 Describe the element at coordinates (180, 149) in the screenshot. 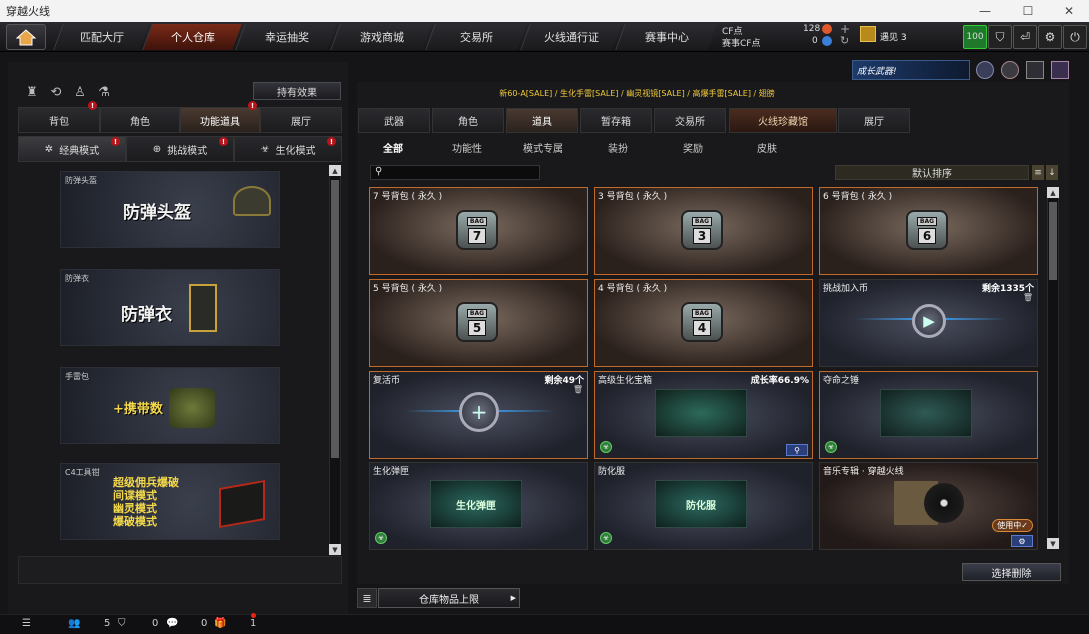

I see `mode-challenge: ⊕ 挑战模式` at that location.